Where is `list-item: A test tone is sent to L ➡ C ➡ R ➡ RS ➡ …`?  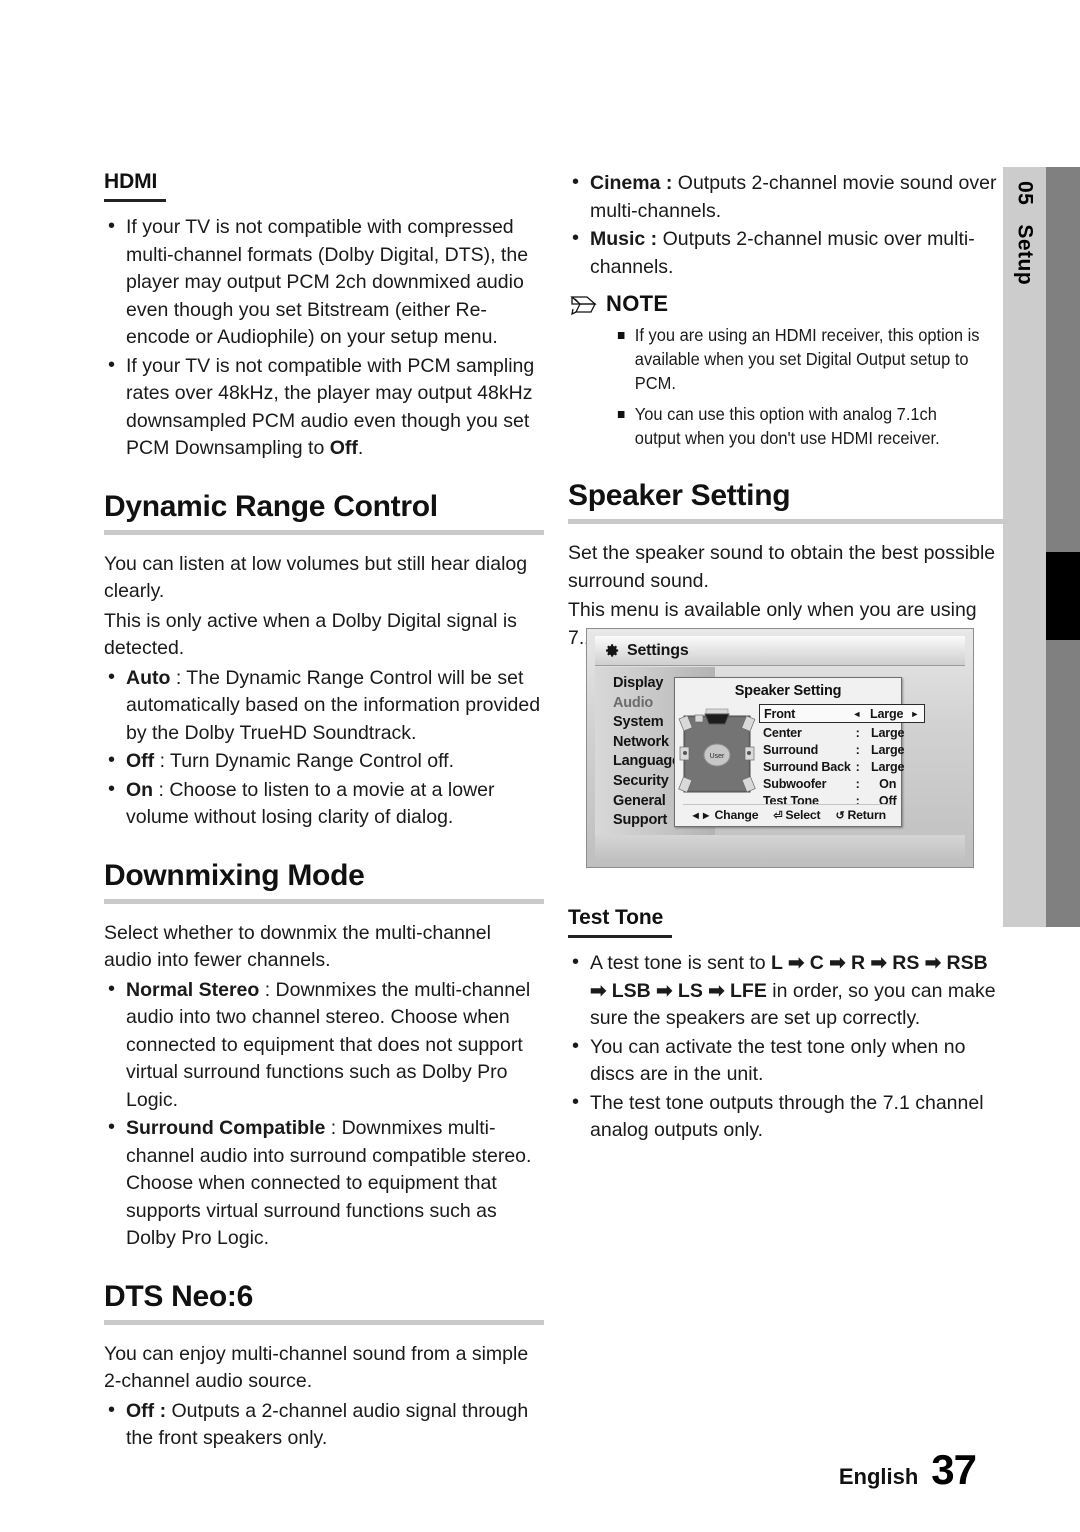
list-item: A test tone is sent to L ➡ C ➡ R ➡ RS ➡ … is located at coordinates (788, 991).